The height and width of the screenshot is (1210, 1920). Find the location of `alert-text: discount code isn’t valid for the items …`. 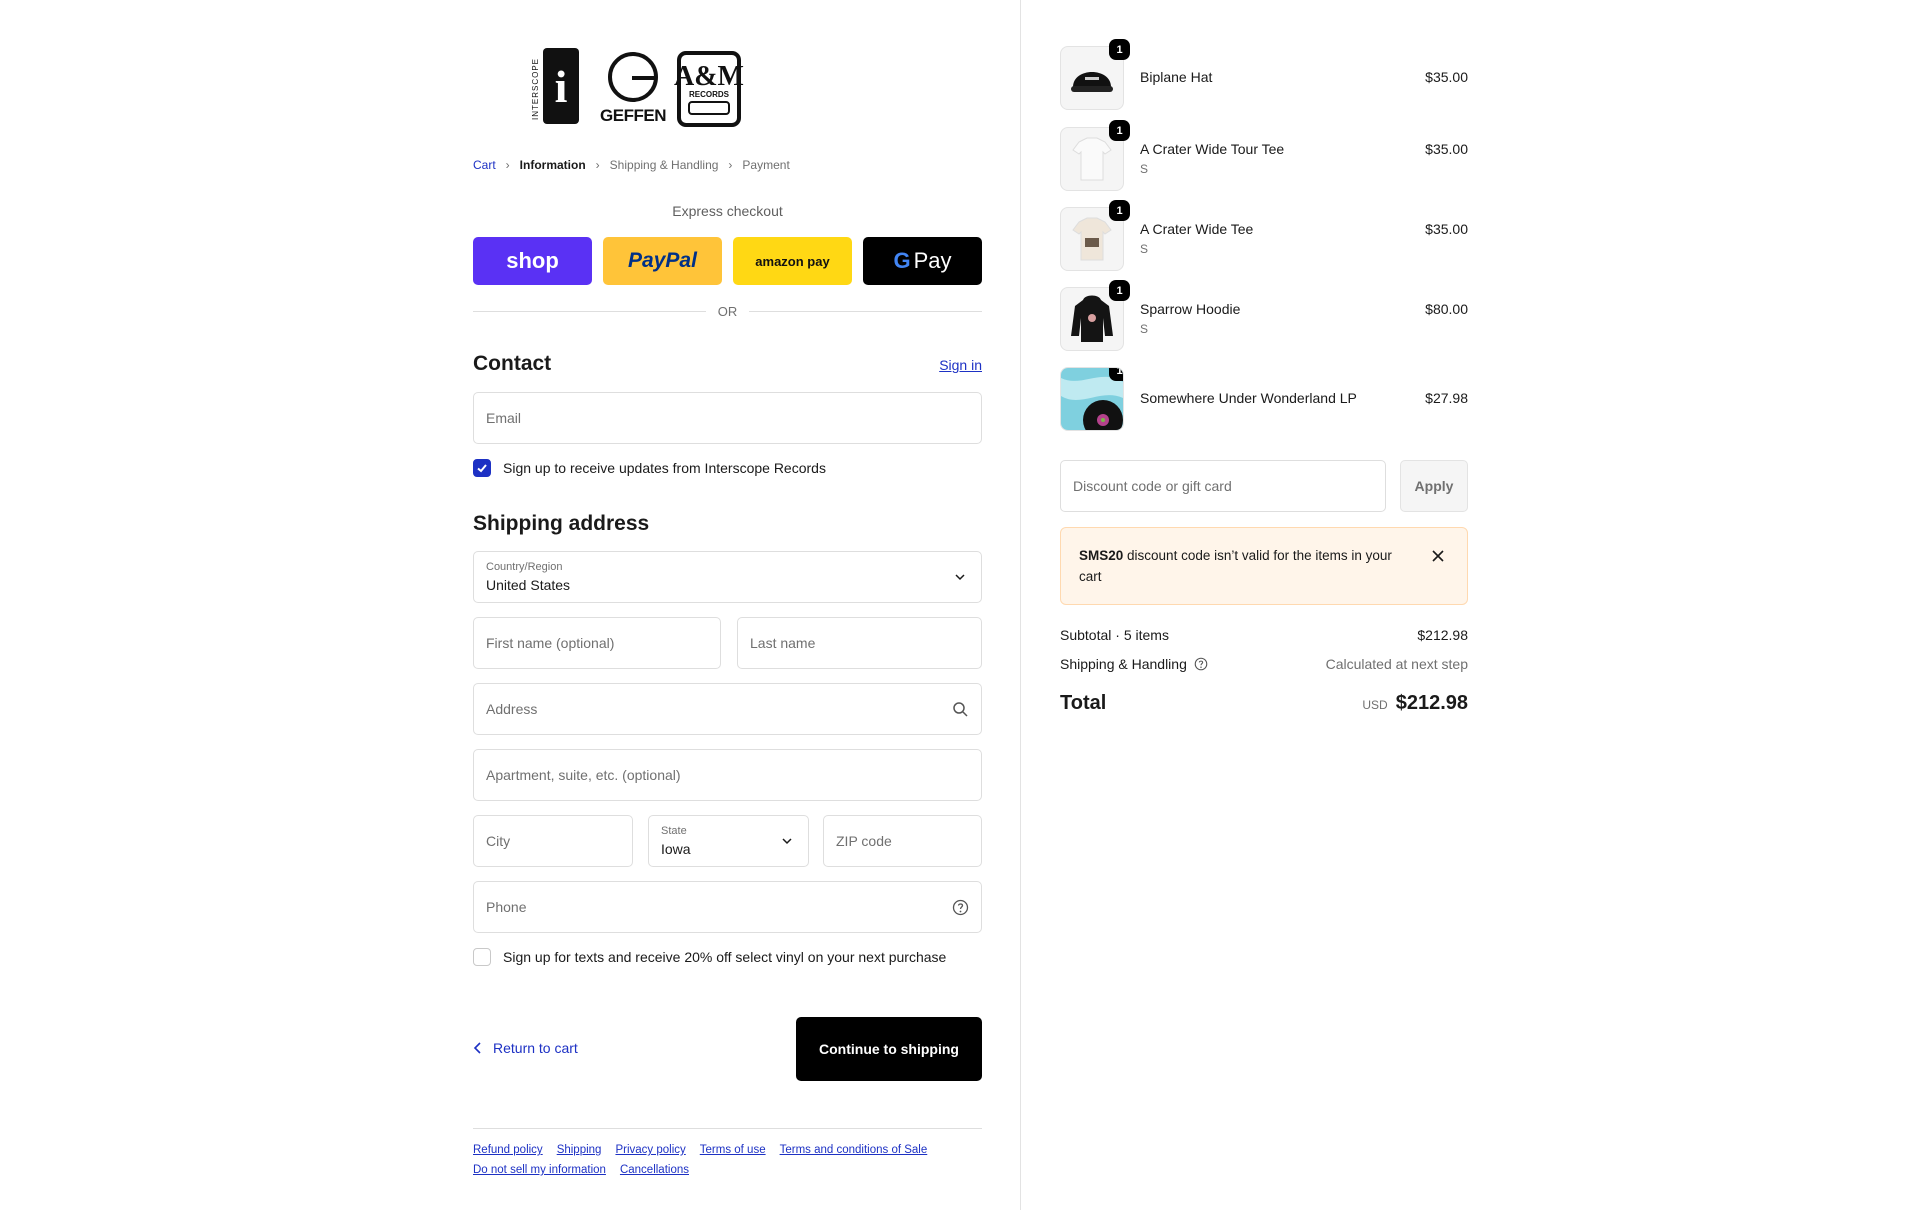

alert-text: discount code isn’t valid for the items … is located at coordinates (1235, 566).